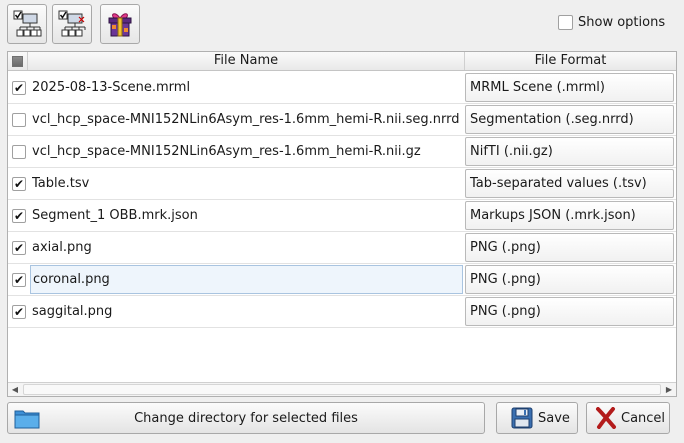 Image resolution: width=684 pixels, height=443 pixels. I want to click on table-row: ✔ saggital.png PNG (.png), so click(342, 312).